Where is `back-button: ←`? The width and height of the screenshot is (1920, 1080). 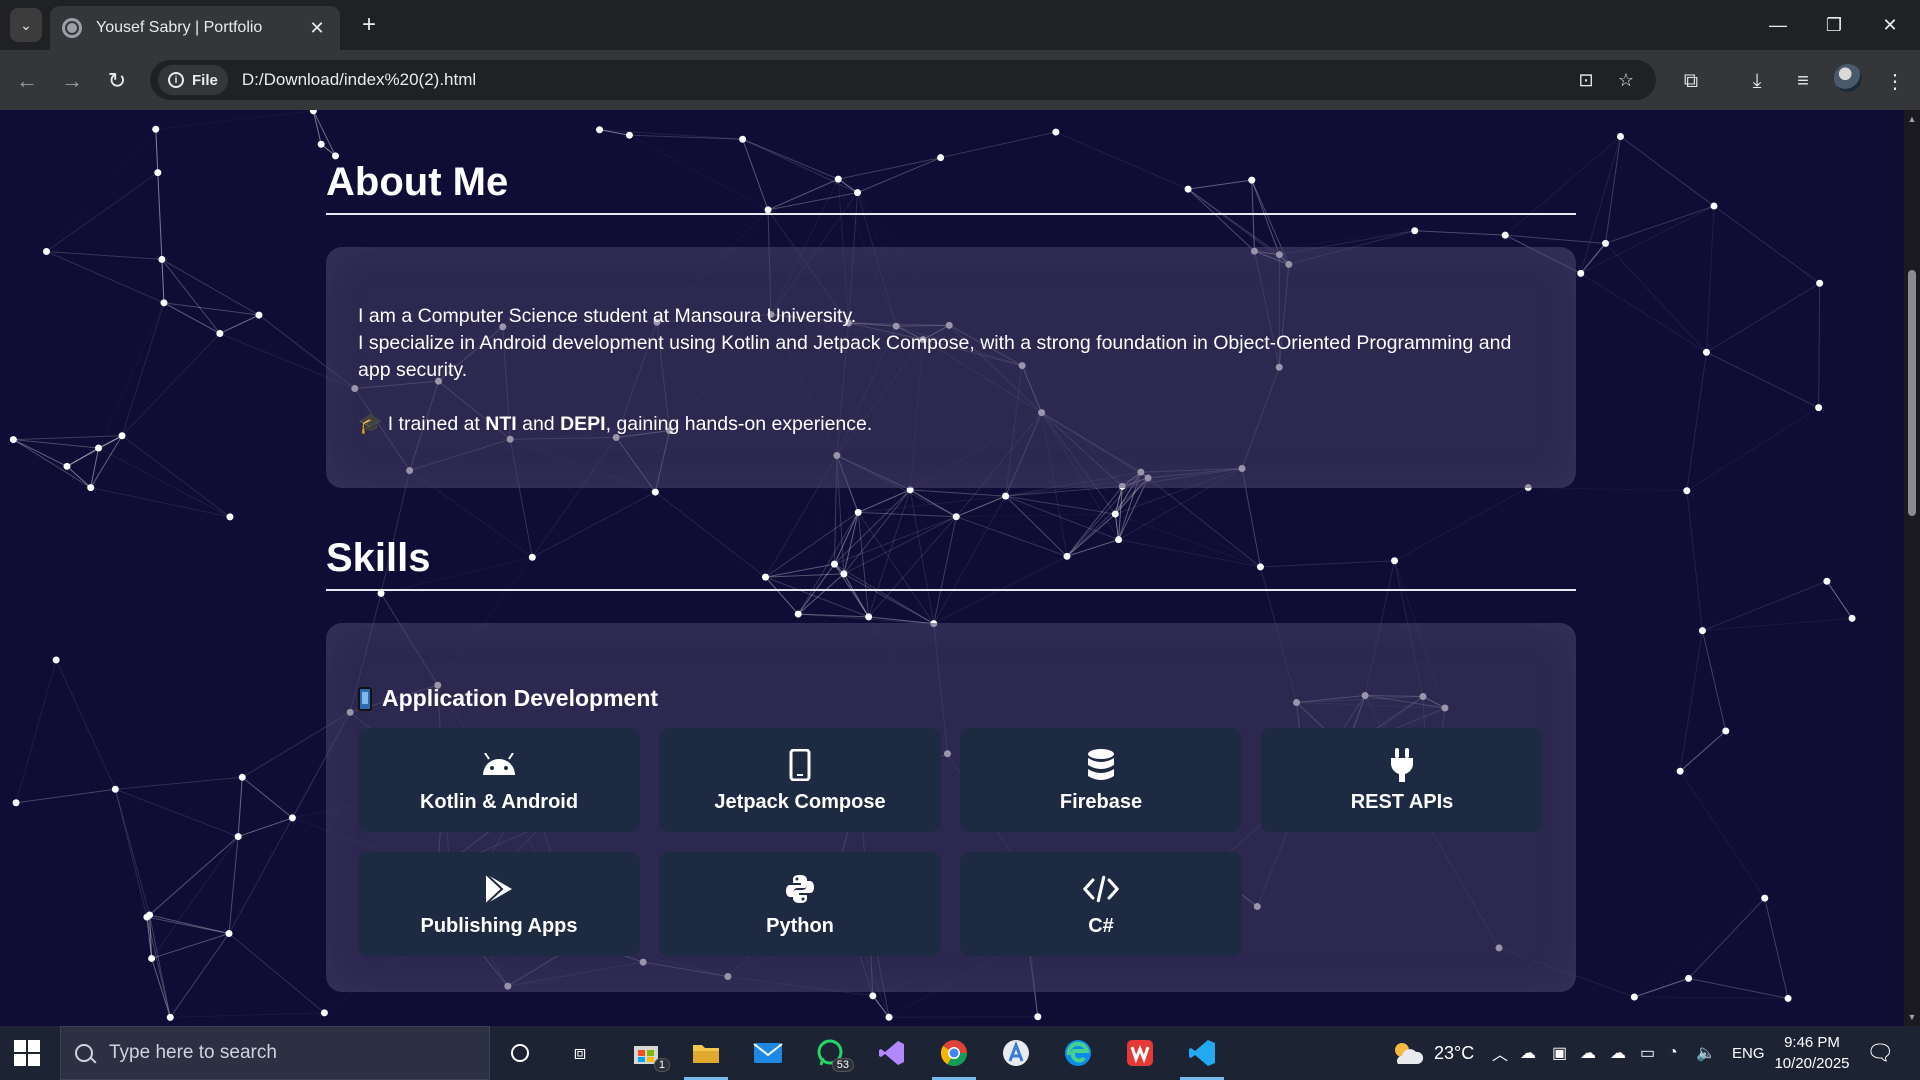 back-button: ← is located at coordinates (27, 81).